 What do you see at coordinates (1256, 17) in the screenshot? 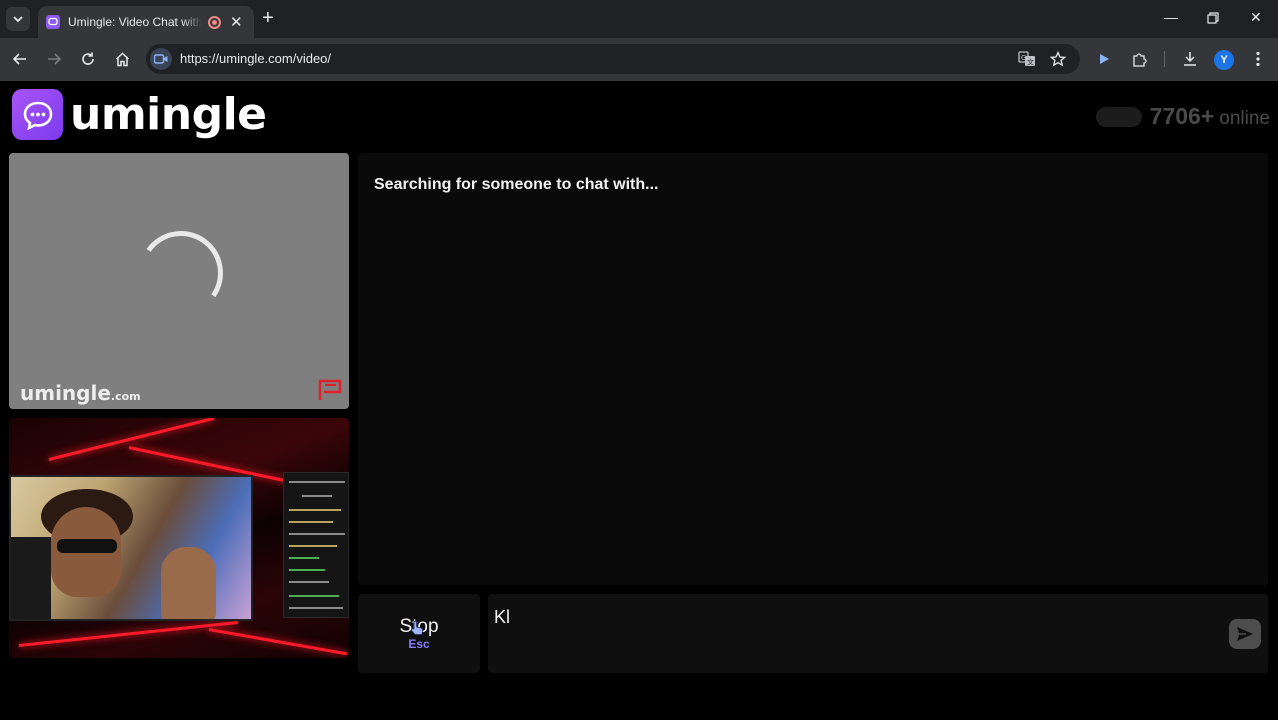
I see `window-close-icon: ✕` at bounding box center [1256, 17].